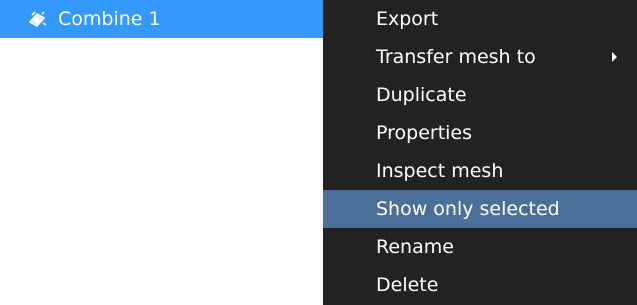 The height and width of the screenshot is (305, 637). I want to click on menu-item-label: Export, so click(407, 19).